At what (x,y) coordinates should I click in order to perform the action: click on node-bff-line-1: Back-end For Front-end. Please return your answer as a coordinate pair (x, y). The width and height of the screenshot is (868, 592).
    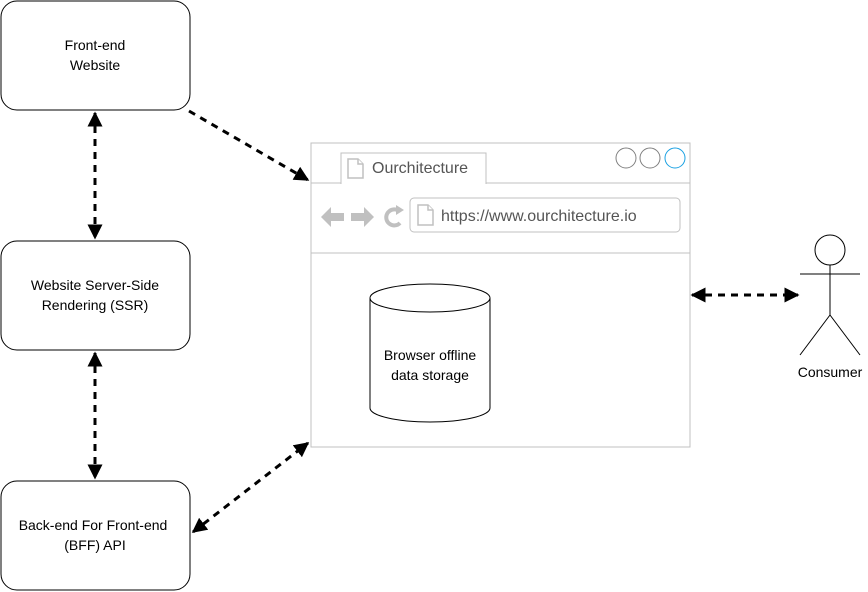
    Looking at the image, I should click on (93, 525).